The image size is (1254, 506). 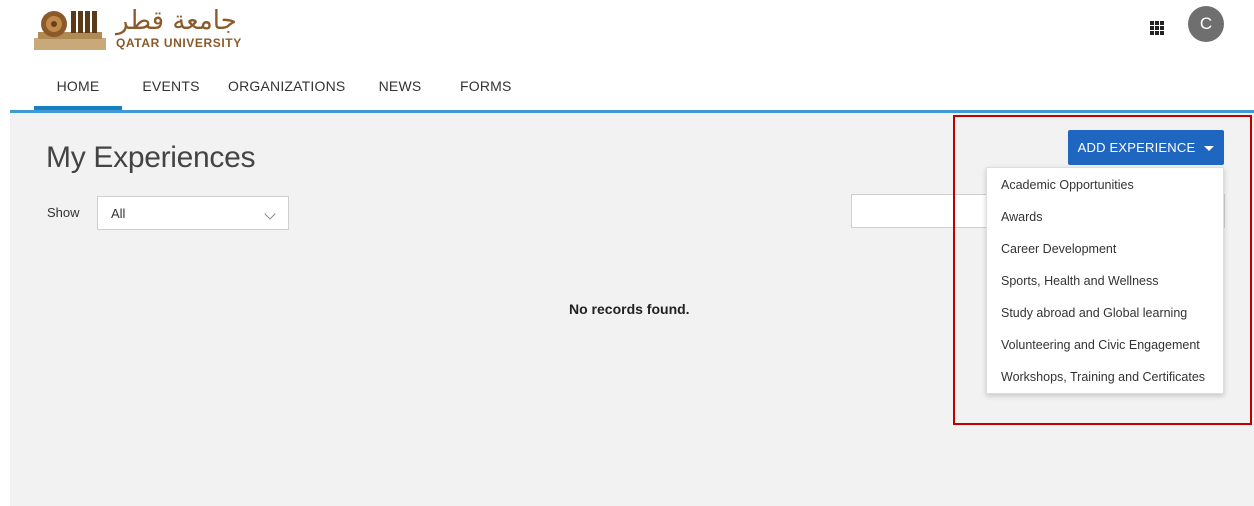 I want to click on show-filter-value: All, so click(x=118, y=213).